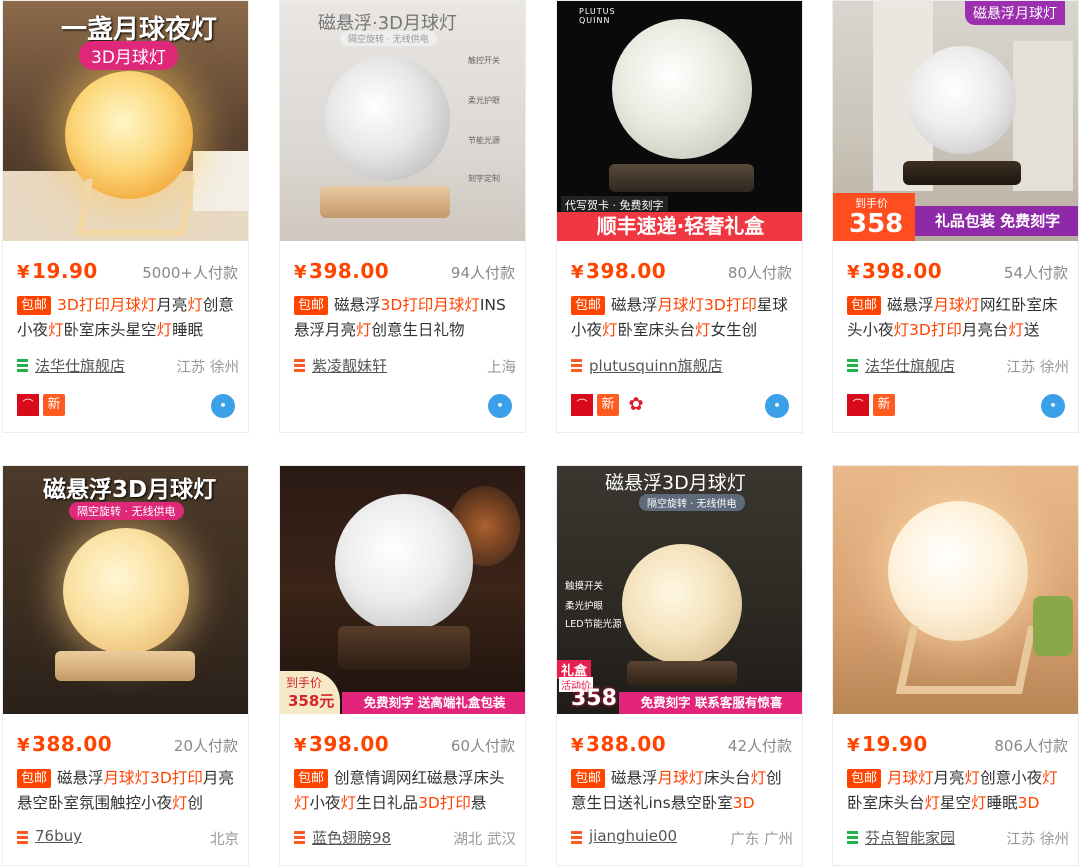  I want to click on title-segment: 卧室床头星空, so click(110, 330).